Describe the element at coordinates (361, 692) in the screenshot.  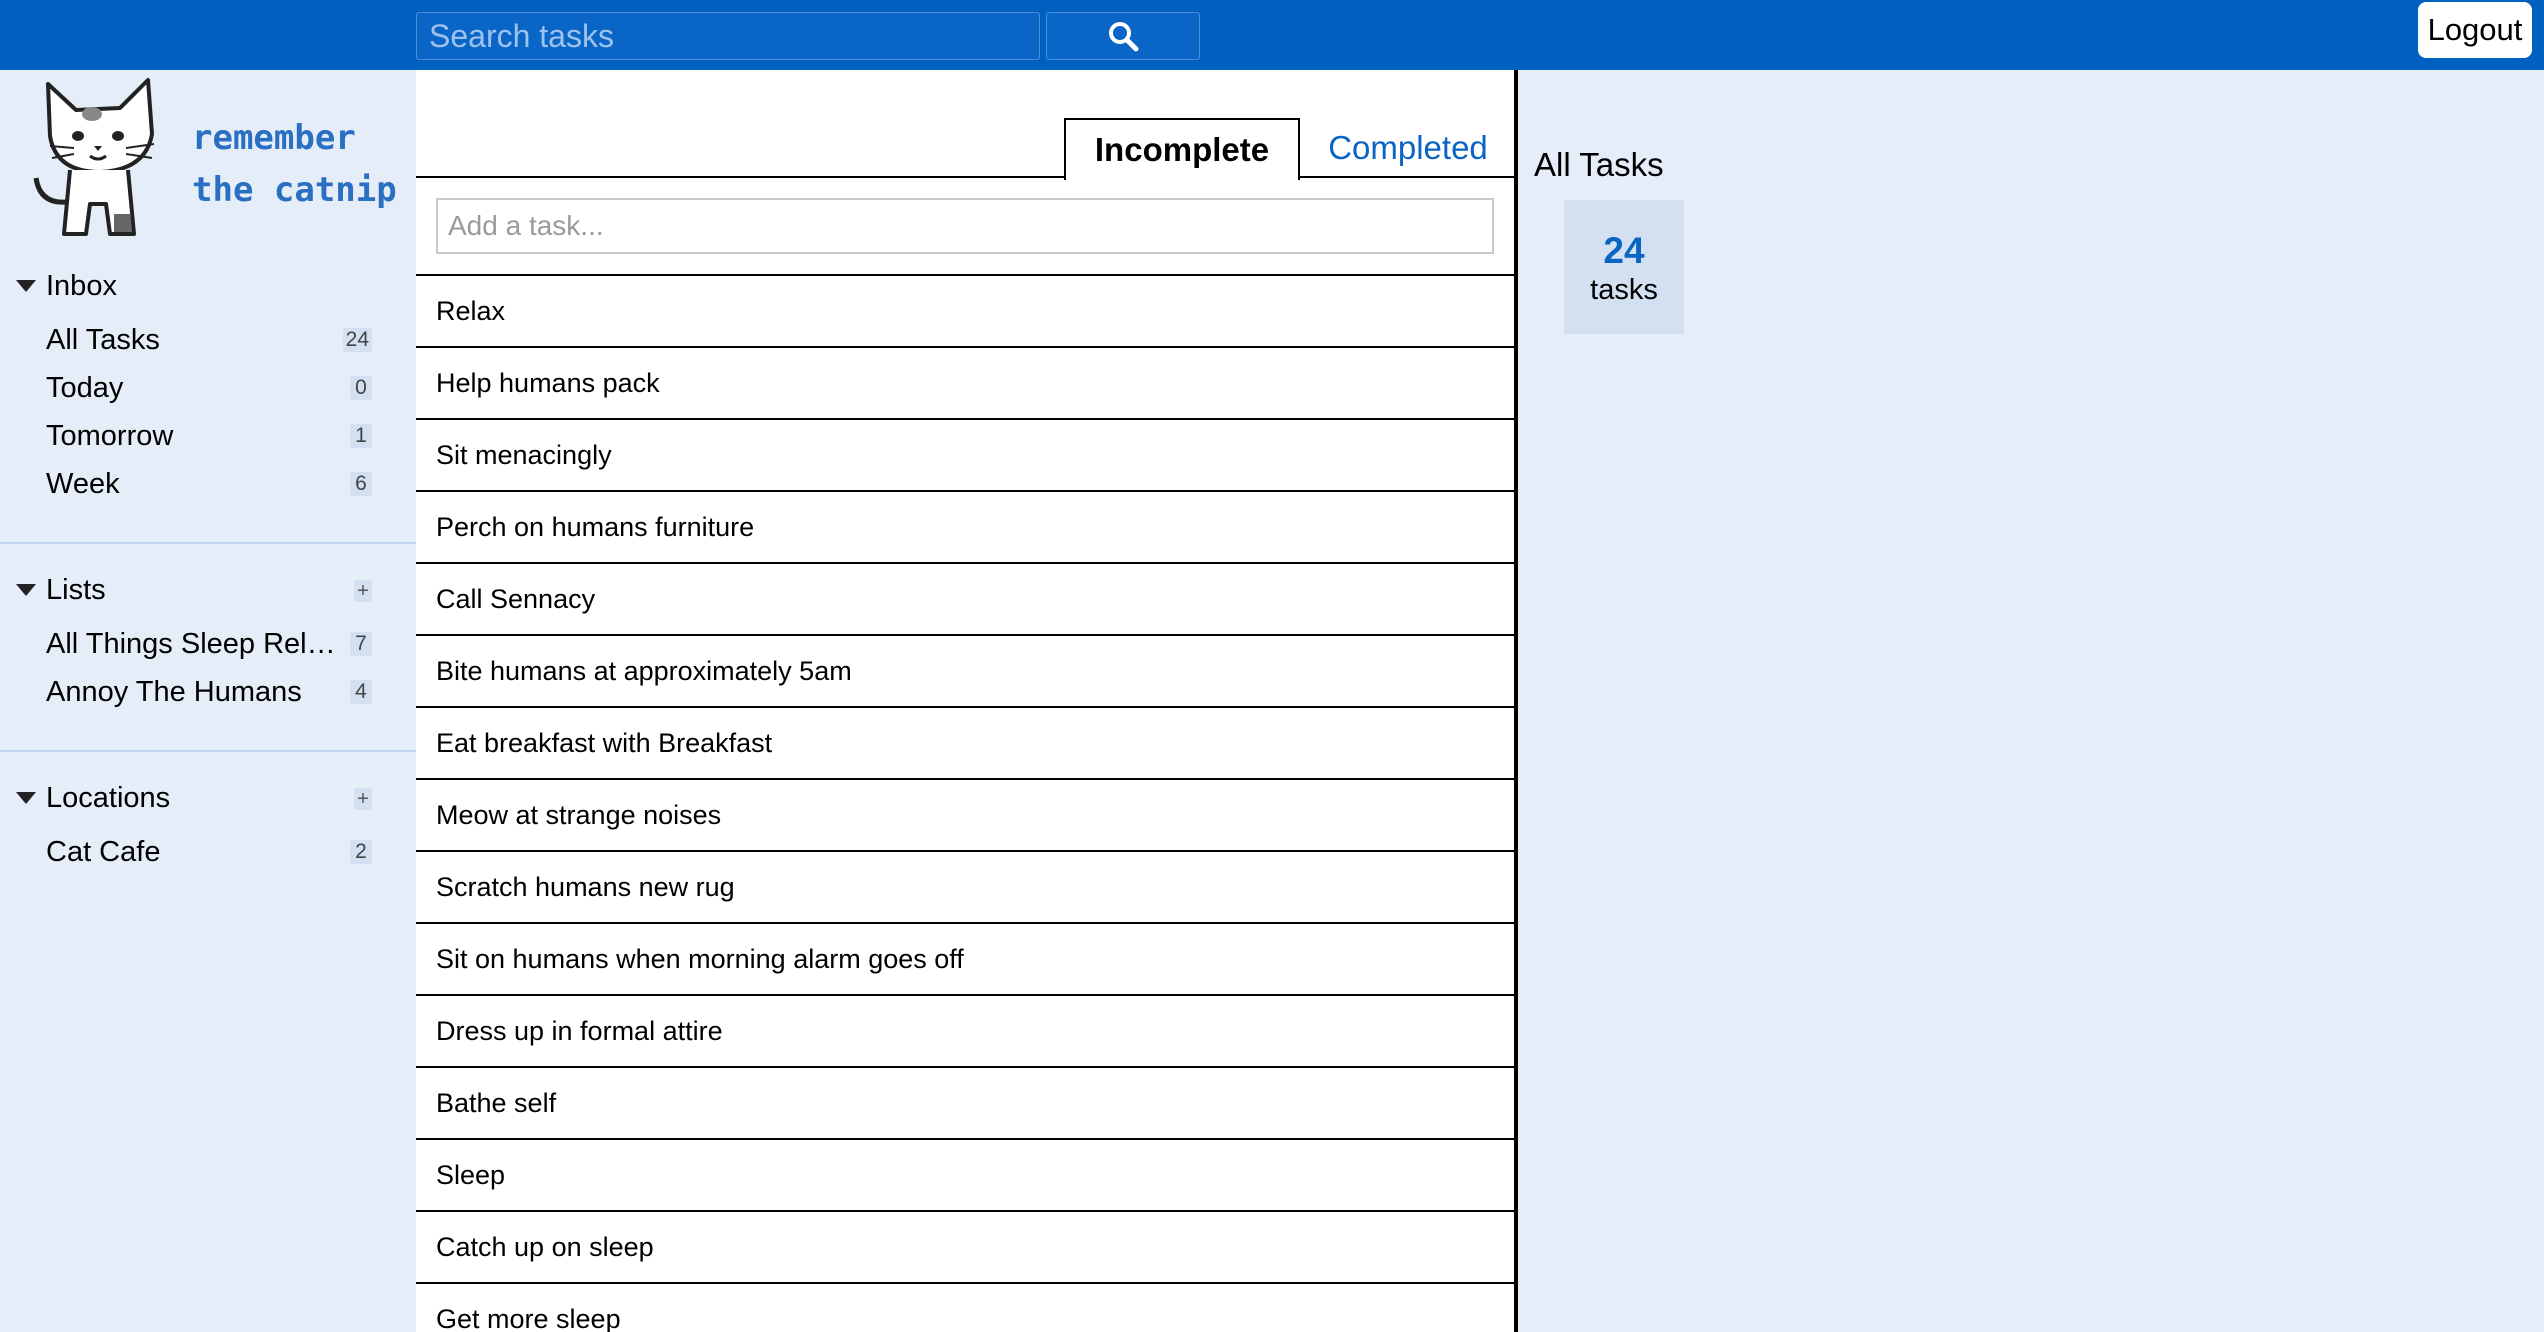
I see `count-badge: 4` at that location.